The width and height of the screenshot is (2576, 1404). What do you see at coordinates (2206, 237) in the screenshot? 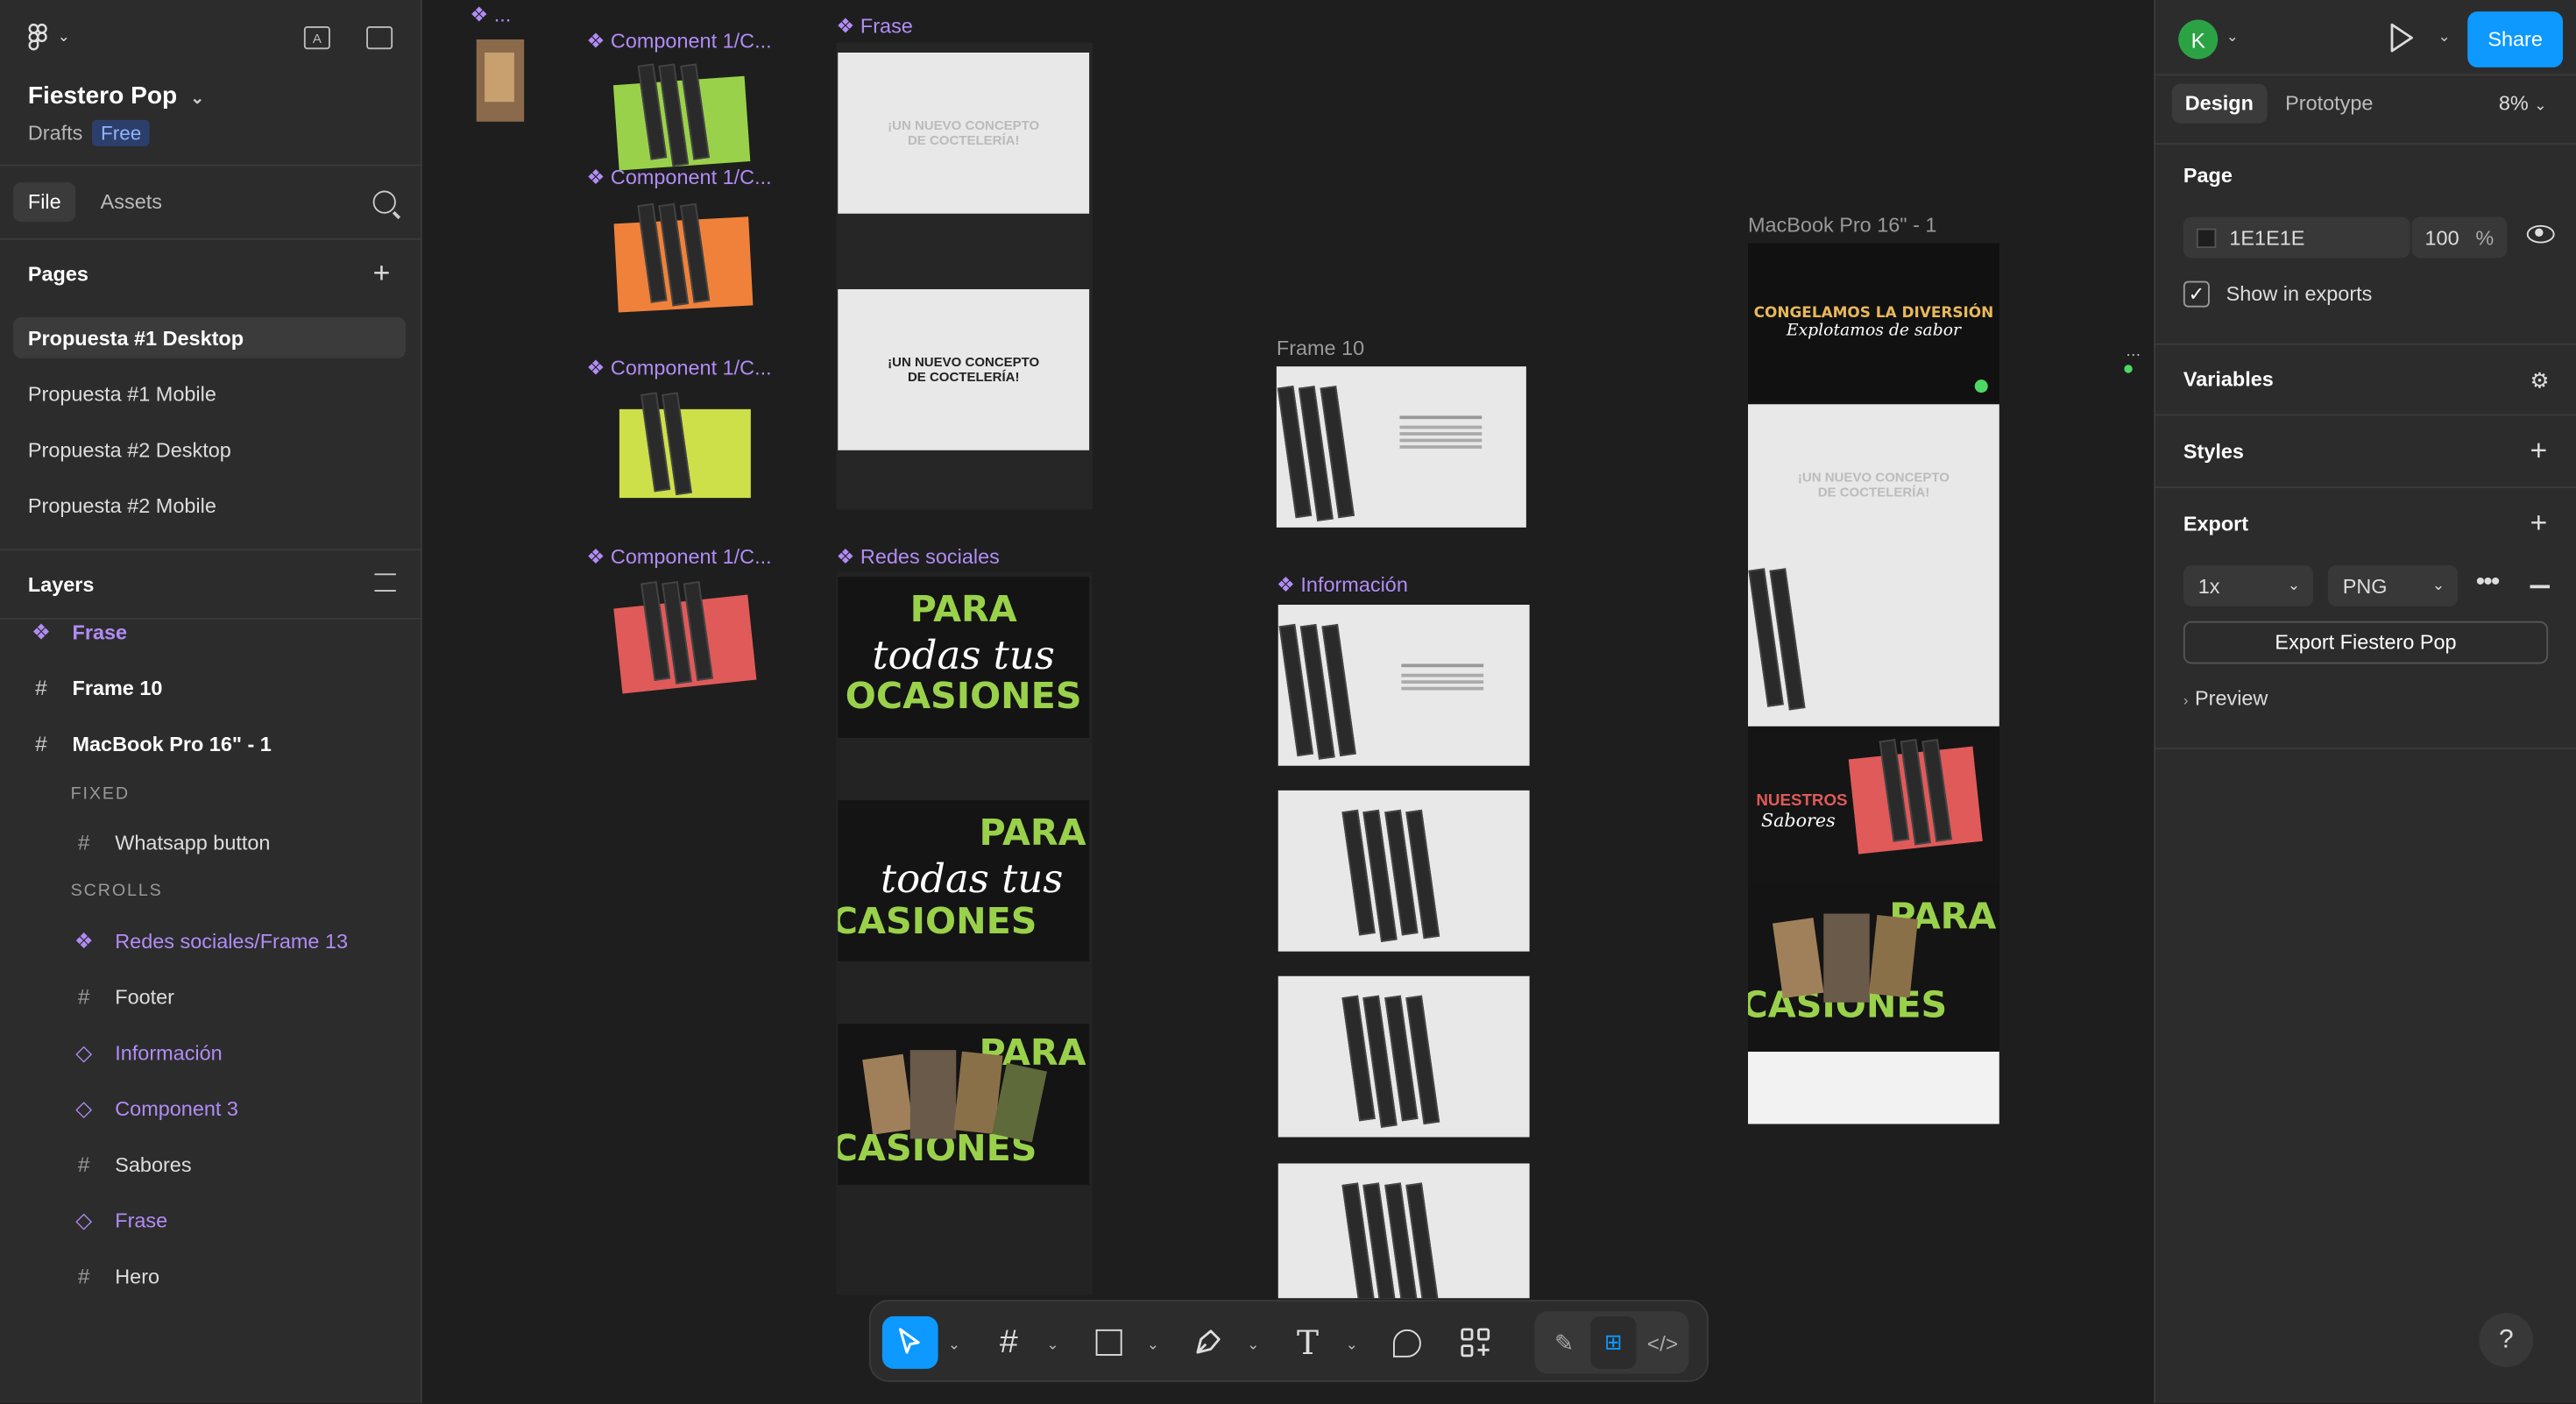
I see `color-swatch` at bounding box center [2206, 237].